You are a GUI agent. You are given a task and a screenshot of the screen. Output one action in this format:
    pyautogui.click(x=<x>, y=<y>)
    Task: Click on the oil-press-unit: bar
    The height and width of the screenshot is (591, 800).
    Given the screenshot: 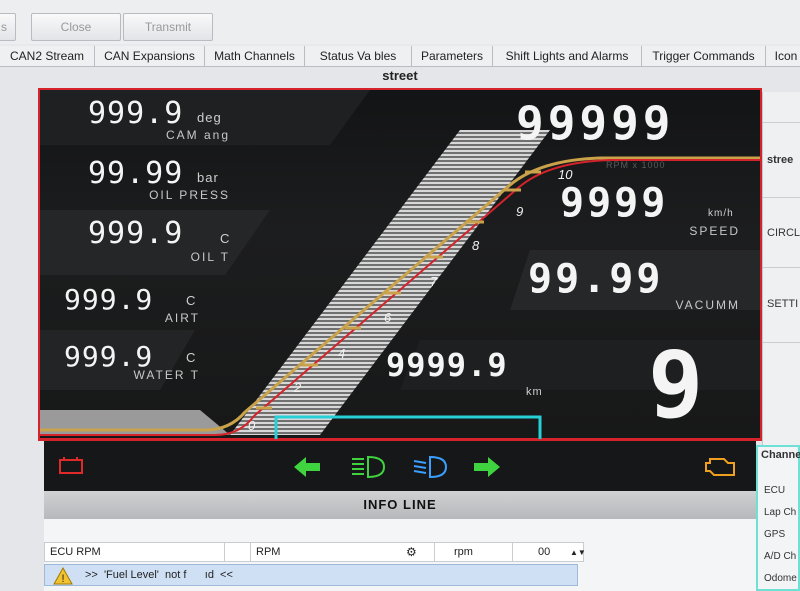 What is the action you would take?
    pyautogui.click(x=208, y=177)
    